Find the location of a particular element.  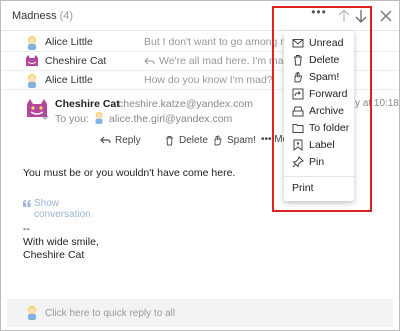

thread-count: (4) is located at coordinates (66, 16).